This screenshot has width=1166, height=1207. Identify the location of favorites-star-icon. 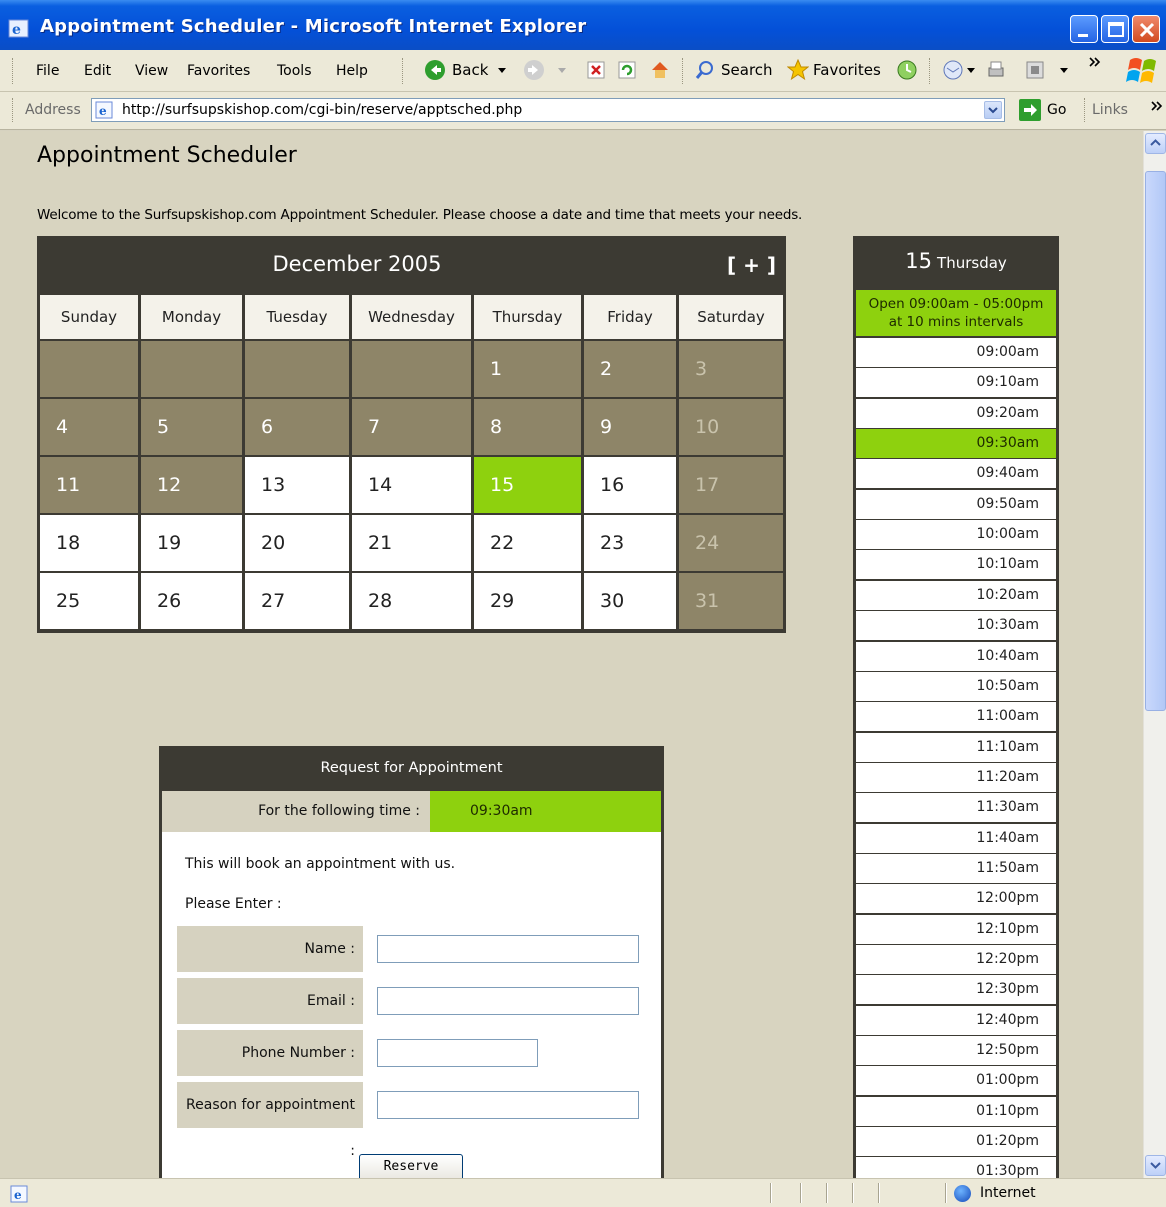
(798, 70).